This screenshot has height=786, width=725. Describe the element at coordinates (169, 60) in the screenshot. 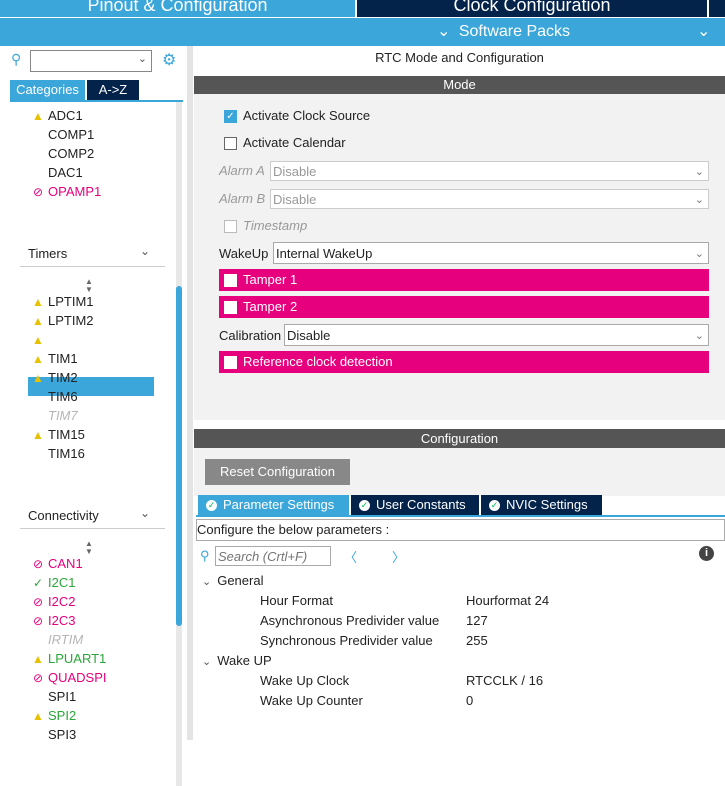

I see `gear-icon: ⚙` at that location.